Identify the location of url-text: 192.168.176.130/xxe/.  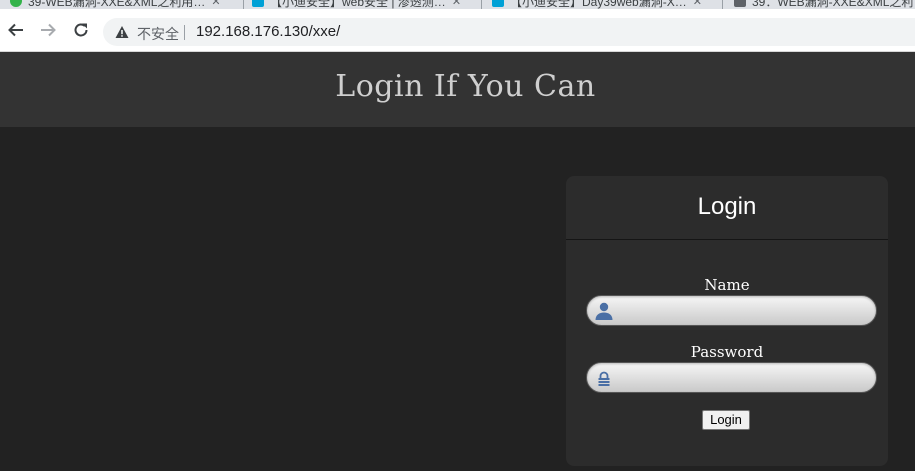
(268, 31).